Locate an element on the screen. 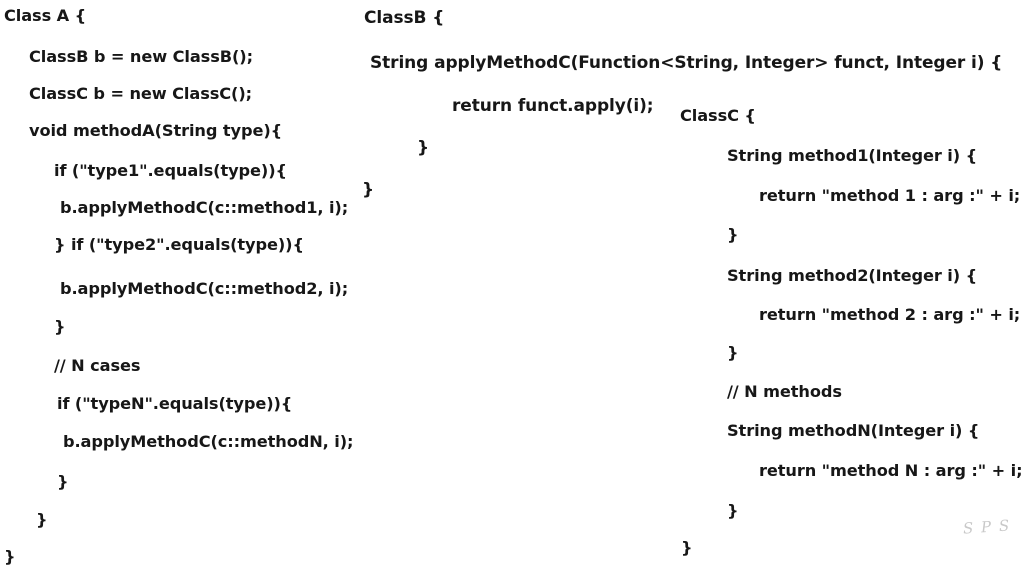 This screenshot has width=1024, height=574. code-line: return funct.apply(i); is located at coordinates (553, 106).